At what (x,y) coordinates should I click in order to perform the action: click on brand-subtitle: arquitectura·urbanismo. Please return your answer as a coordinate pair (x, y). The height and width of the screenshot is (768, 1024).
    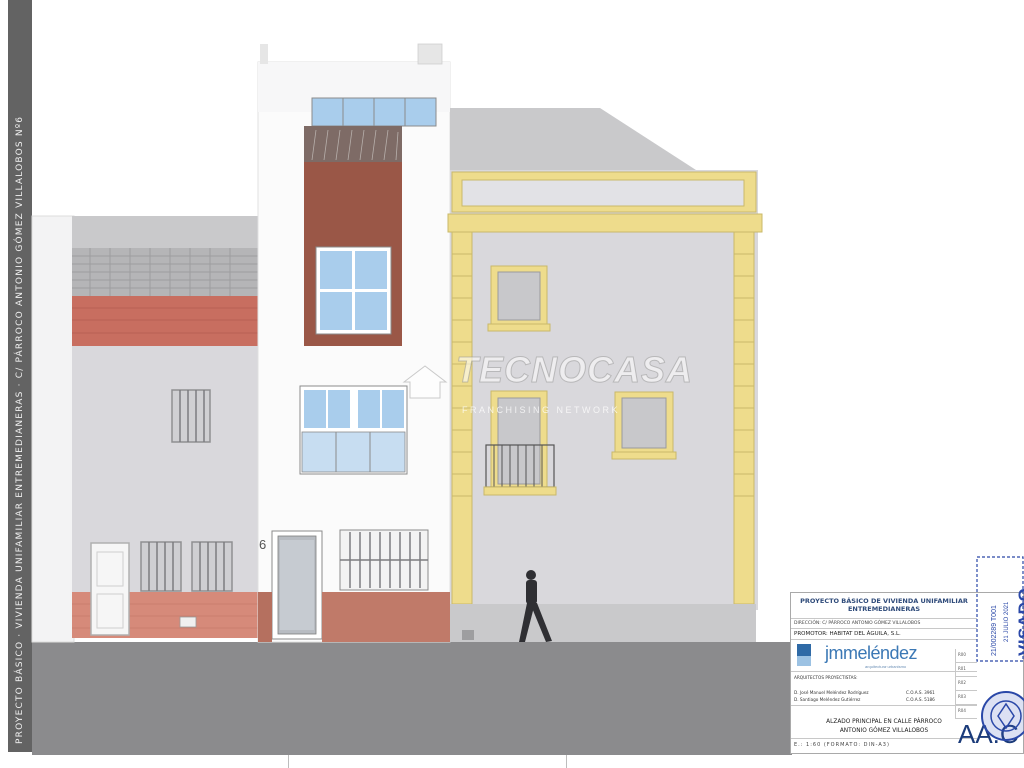
    Looking at the image, I should click on (886, 666).